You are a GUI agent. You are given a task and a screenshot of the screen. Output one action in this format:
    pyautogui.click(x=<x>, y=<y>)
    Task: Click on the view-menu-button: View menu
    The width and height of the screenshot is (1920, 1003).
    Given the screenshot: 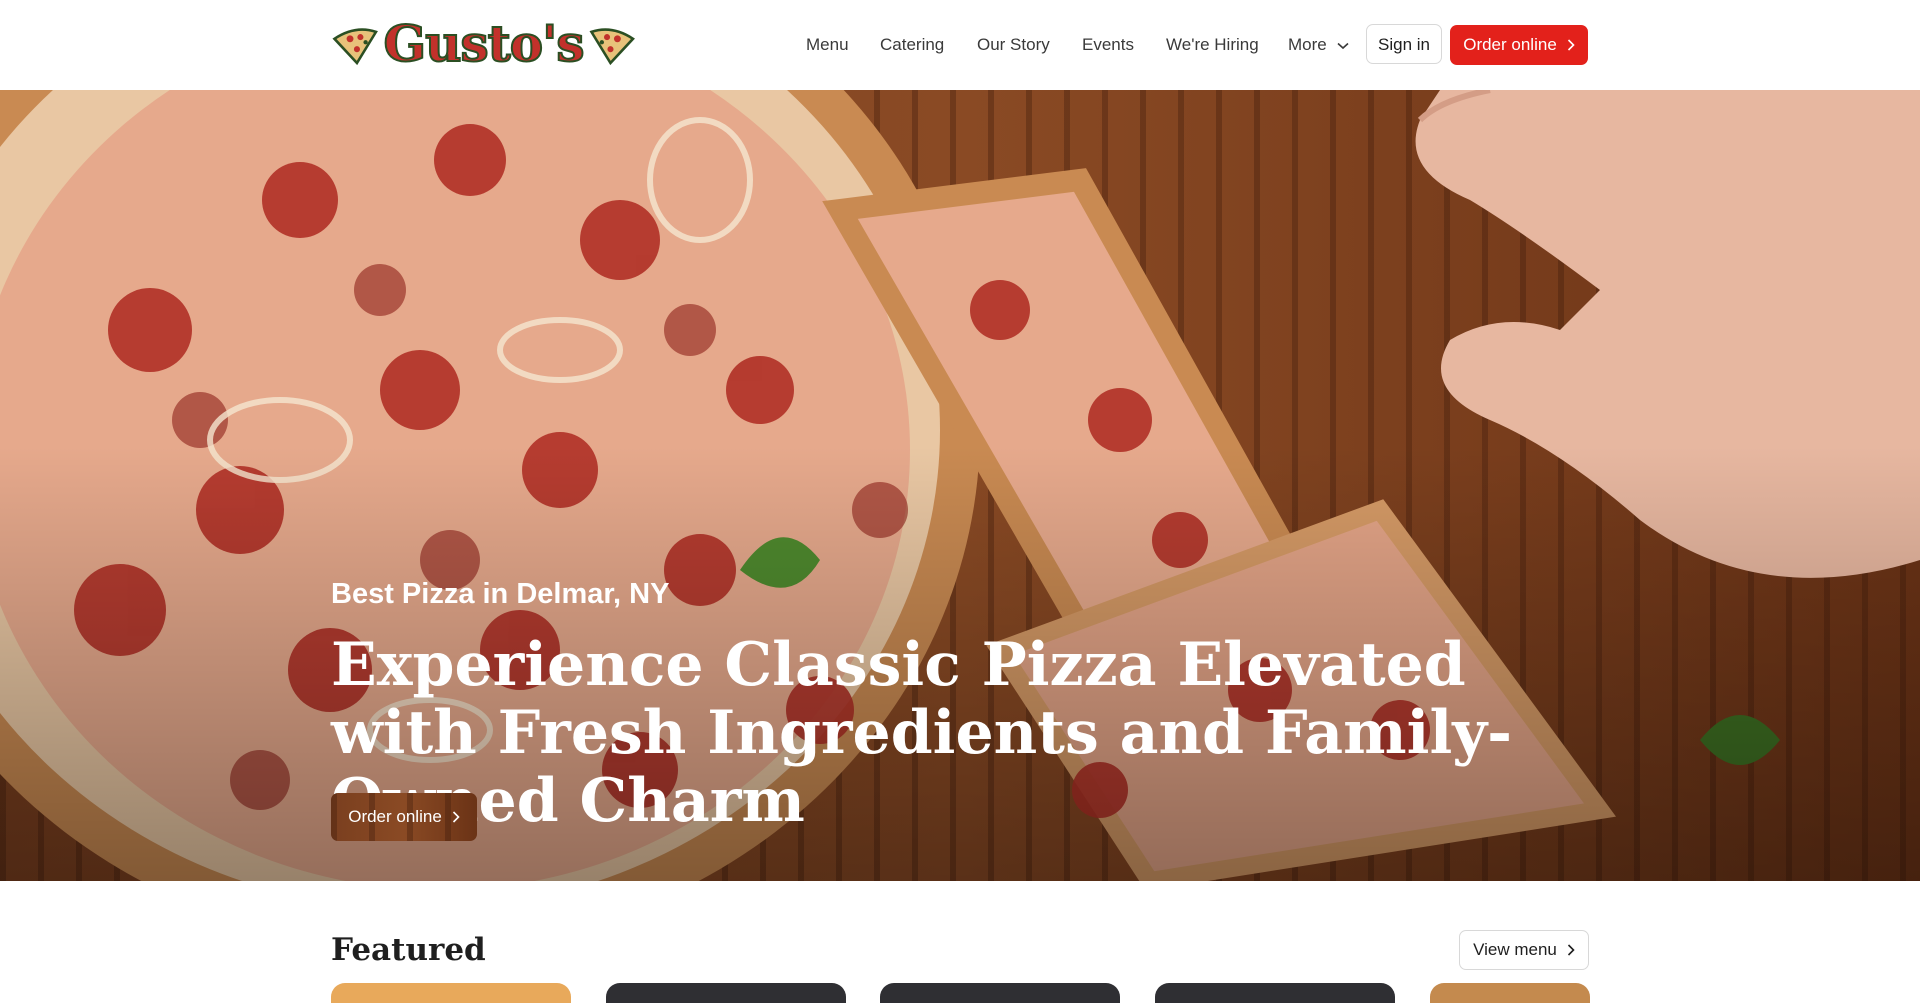 What is the action you would take?
    pyautogui.click(x=1524, y=950)
    